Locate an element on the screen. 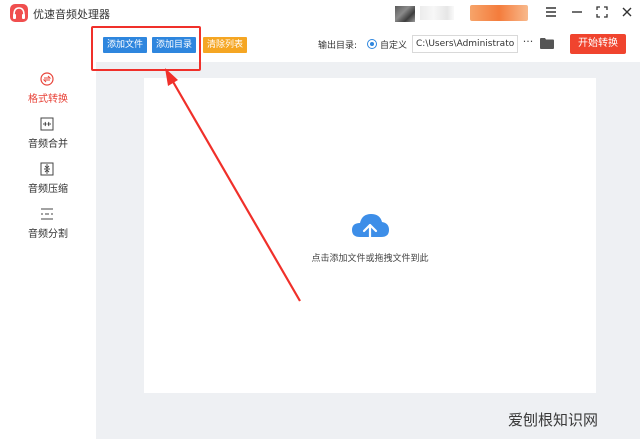 The height and width of the screenshot is (439, 640). start-convert-button: 开始转换 is located at coordinates (598, 44).